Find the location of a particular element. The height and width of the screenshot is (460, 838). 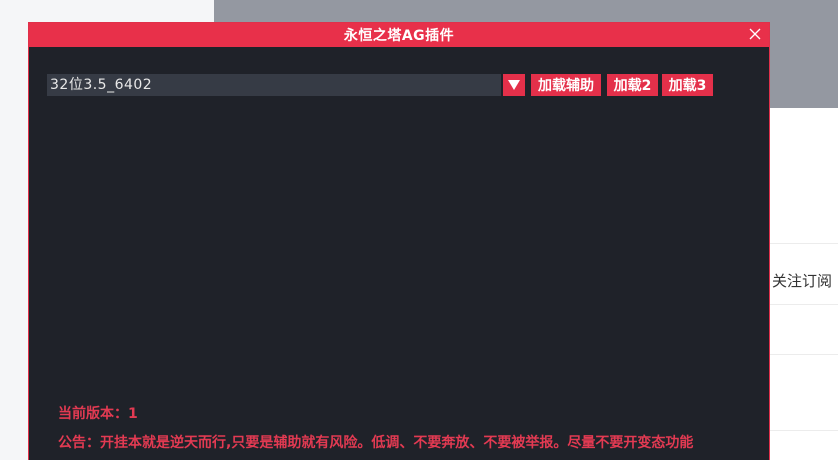

load-assist-button: 加载辅助 is located at coordinates (566, 85).